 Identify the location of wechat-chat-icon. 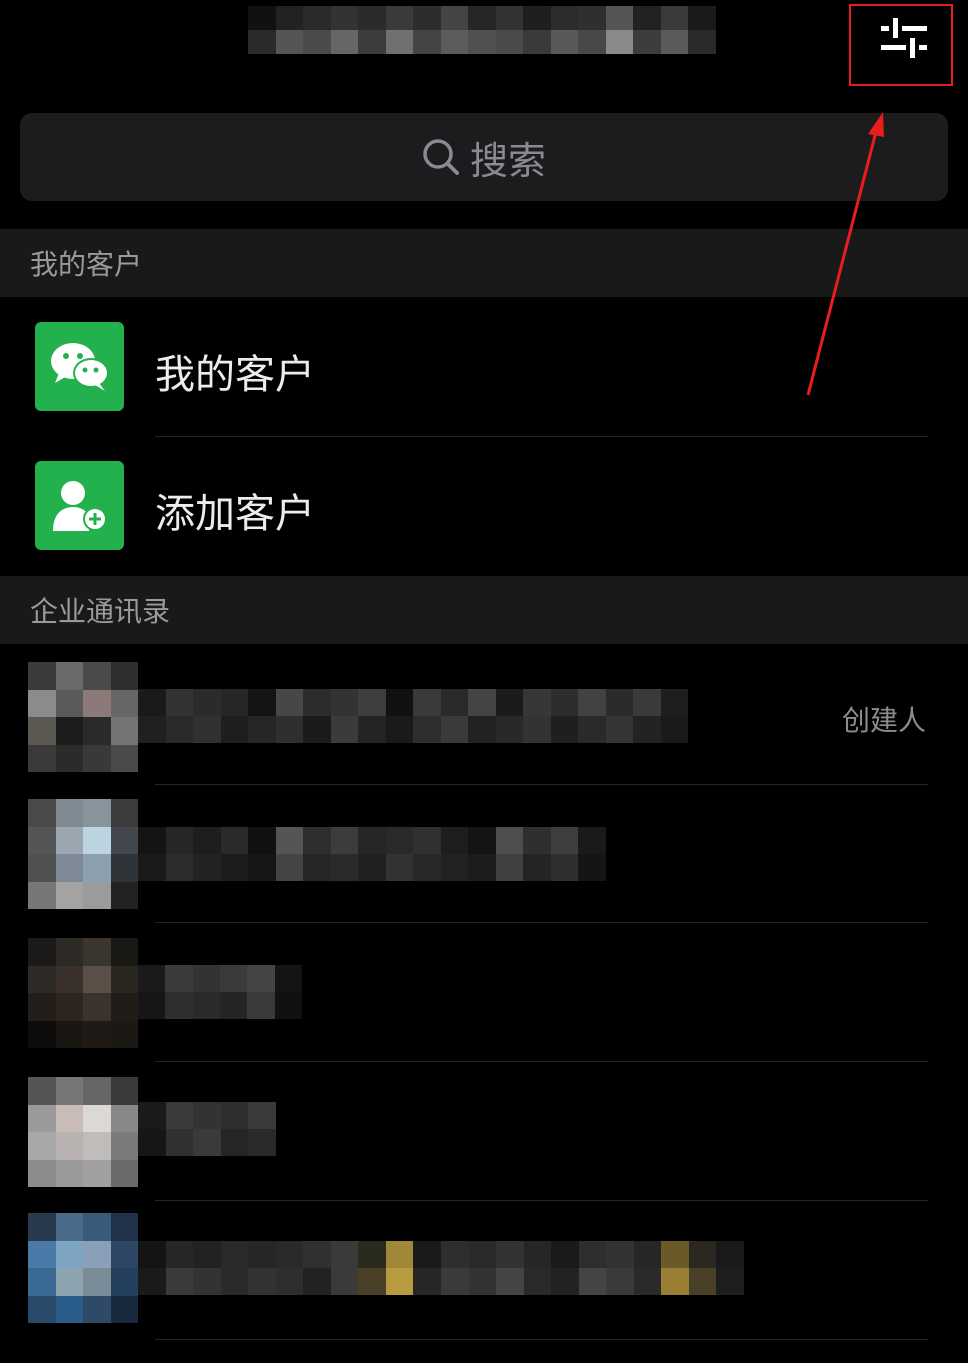
(79, 366).